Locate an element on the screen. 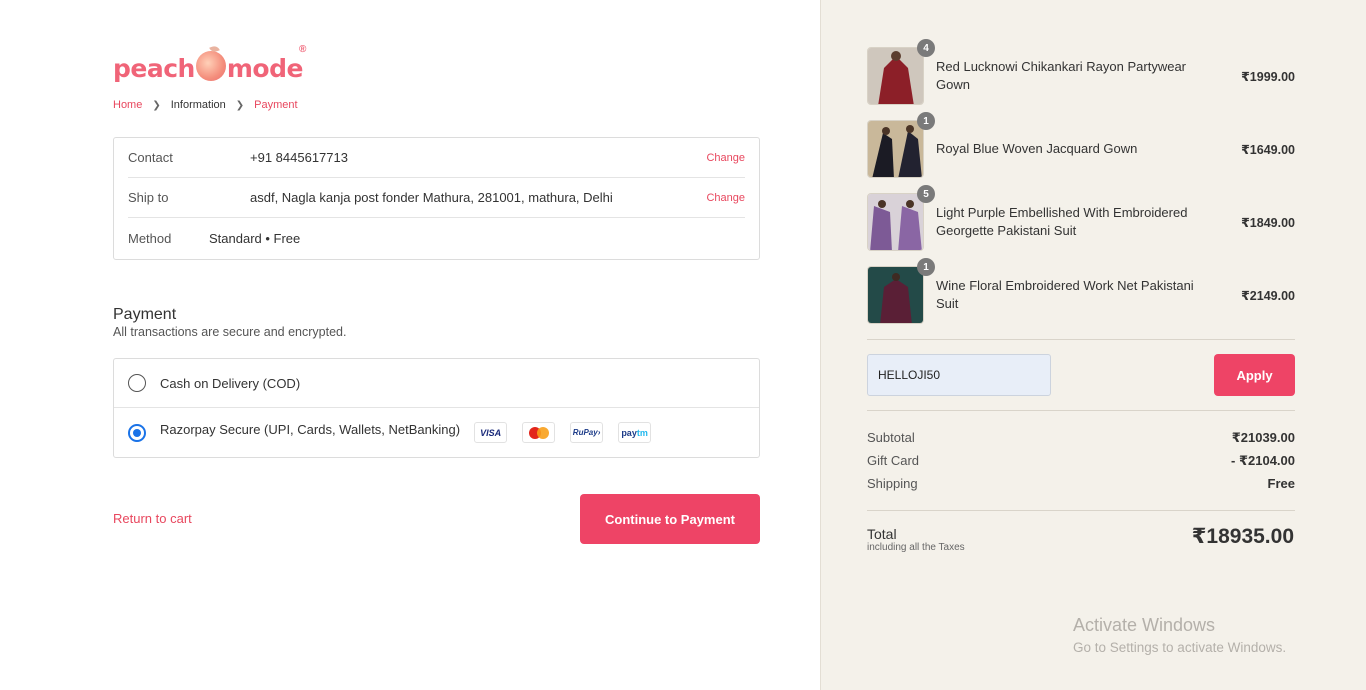  shipping-value: Free is located at coordinates (1281, 485).